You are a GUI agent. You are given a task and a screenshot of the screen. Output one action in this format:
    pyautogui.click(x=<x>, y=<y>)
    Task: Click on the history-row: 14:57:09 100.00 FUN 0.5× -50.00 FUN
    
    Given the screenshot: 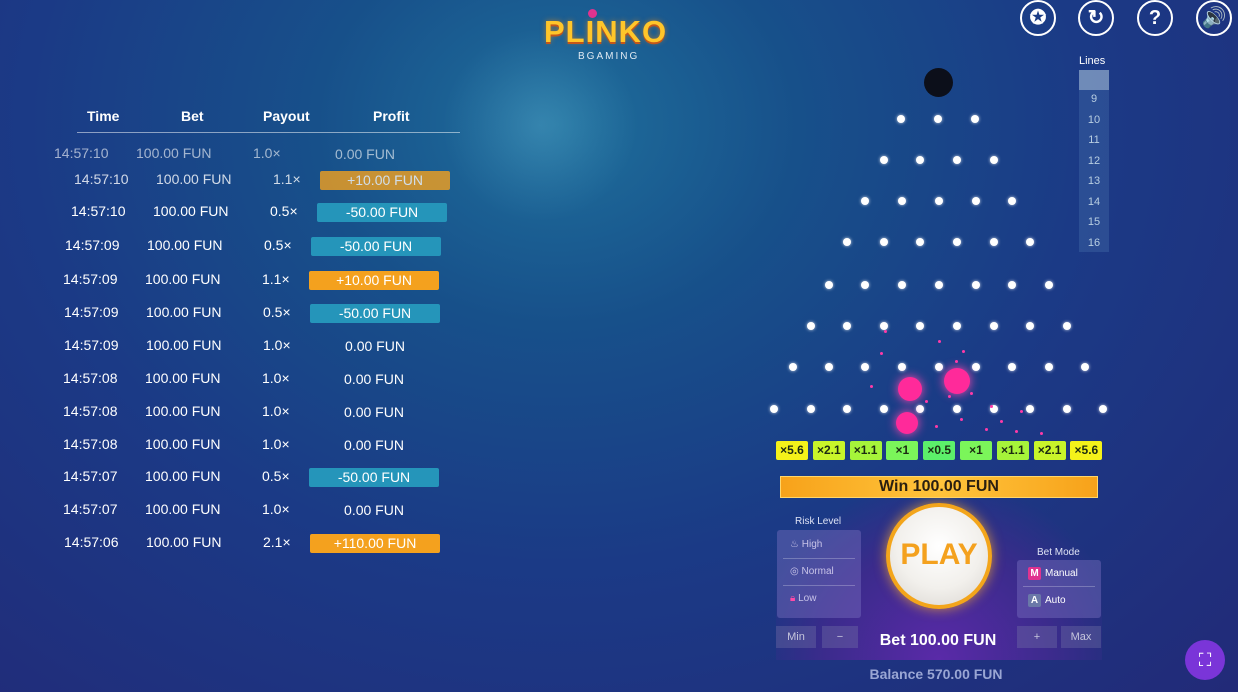 What is the action you would take?
    pyautogui.click(x=275, y=245)
    